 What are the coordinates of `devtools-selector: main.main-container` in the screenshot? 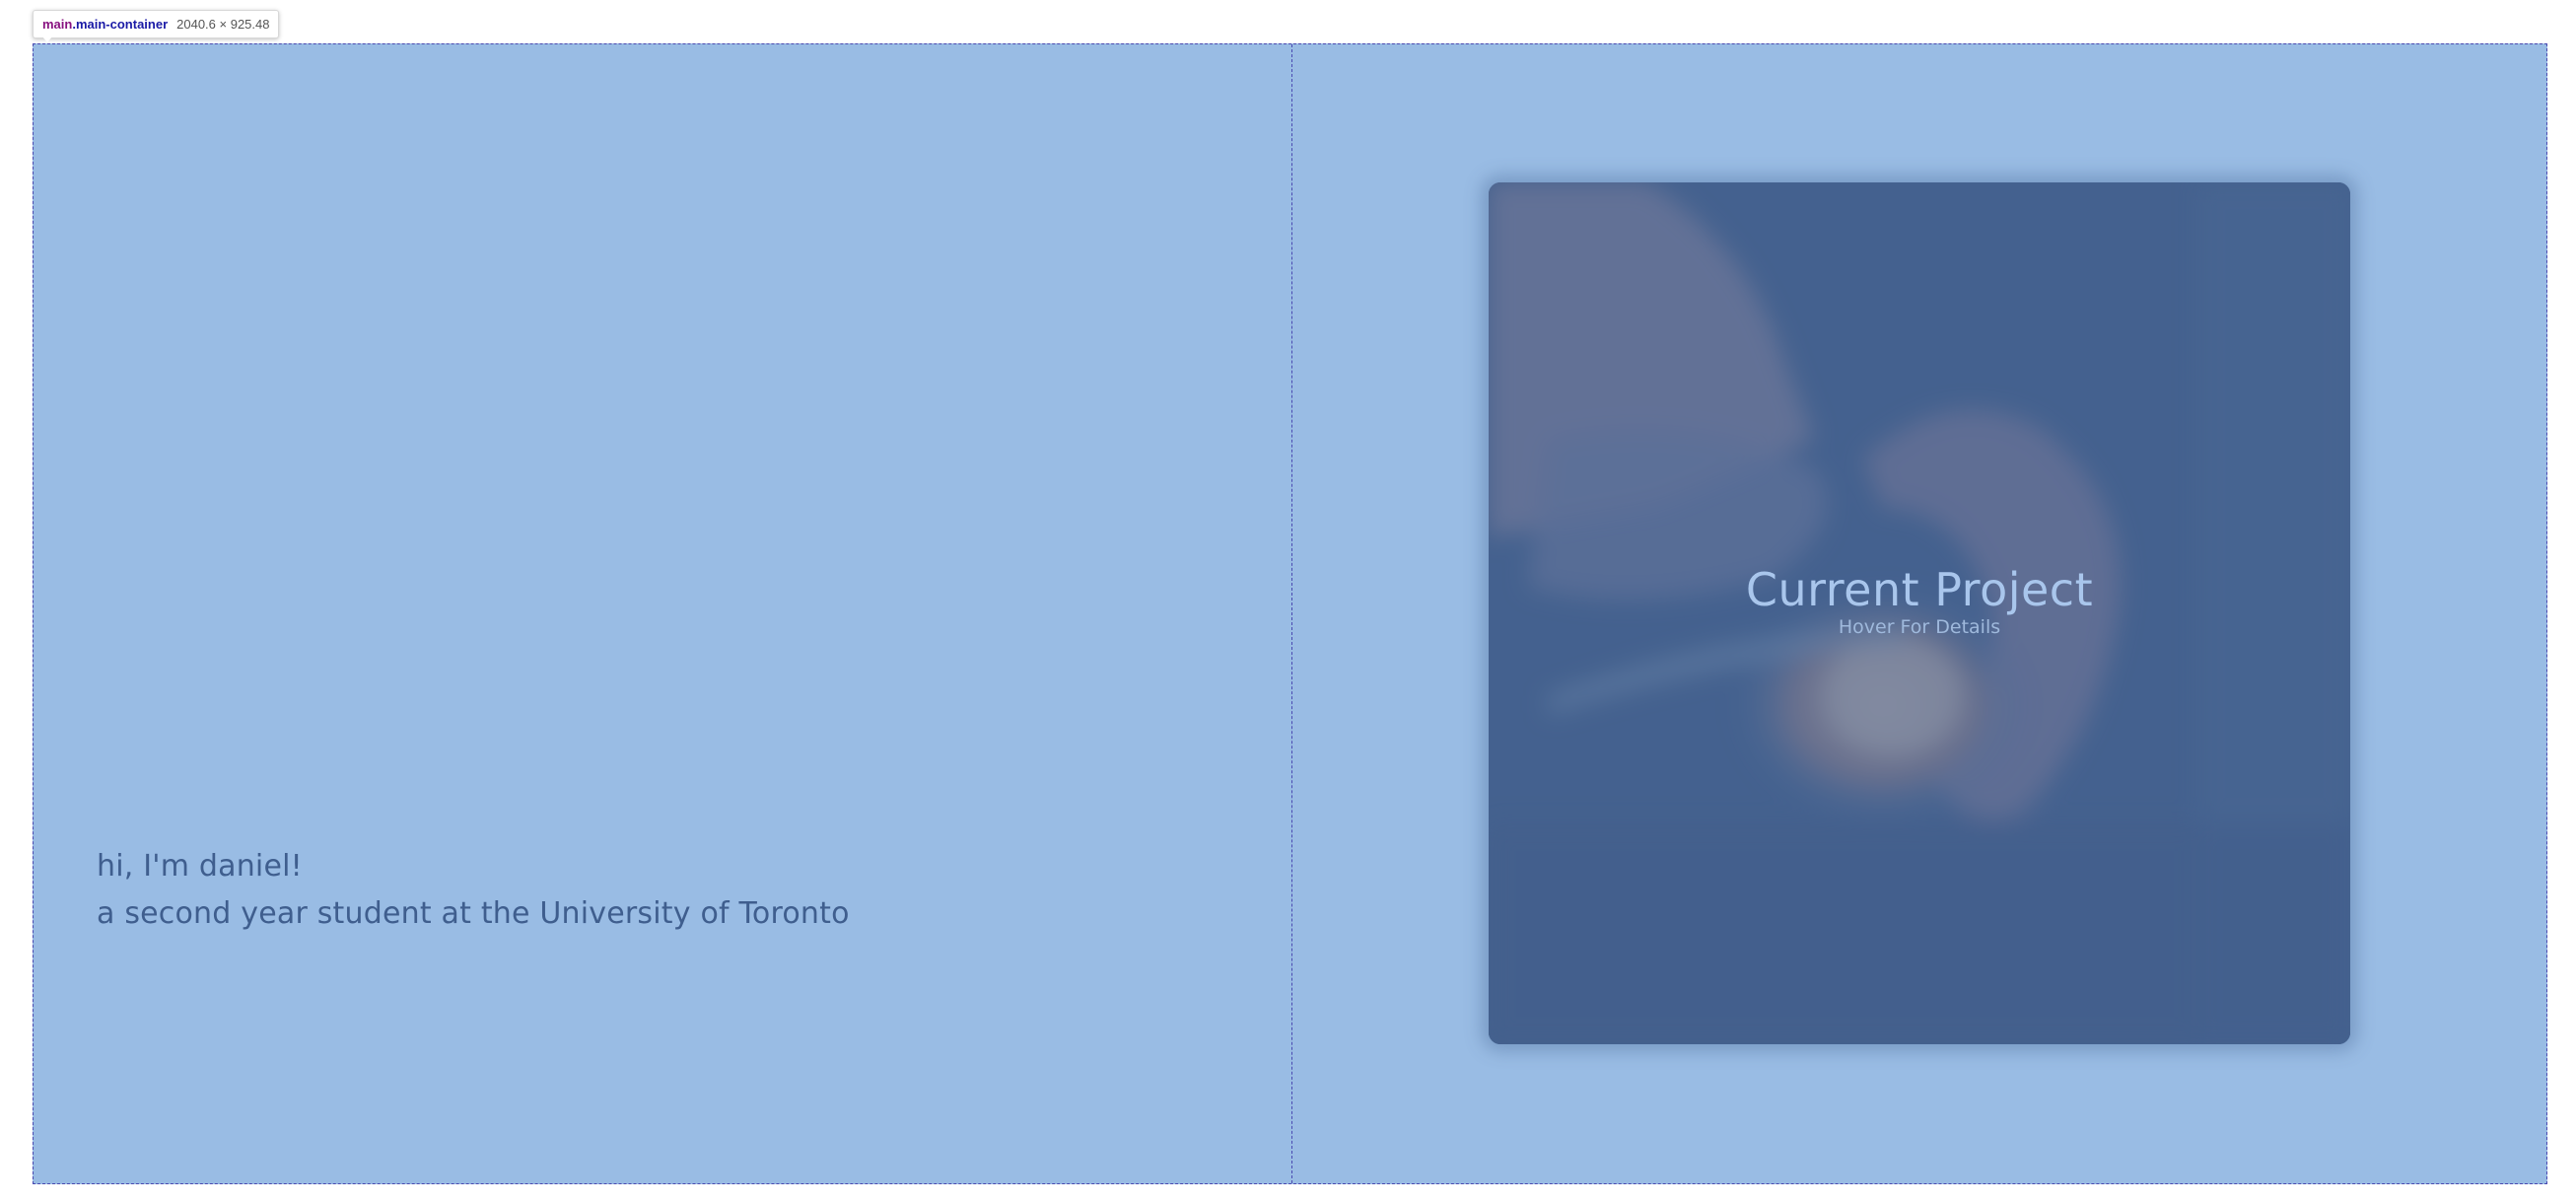 It's located at (105, 24).